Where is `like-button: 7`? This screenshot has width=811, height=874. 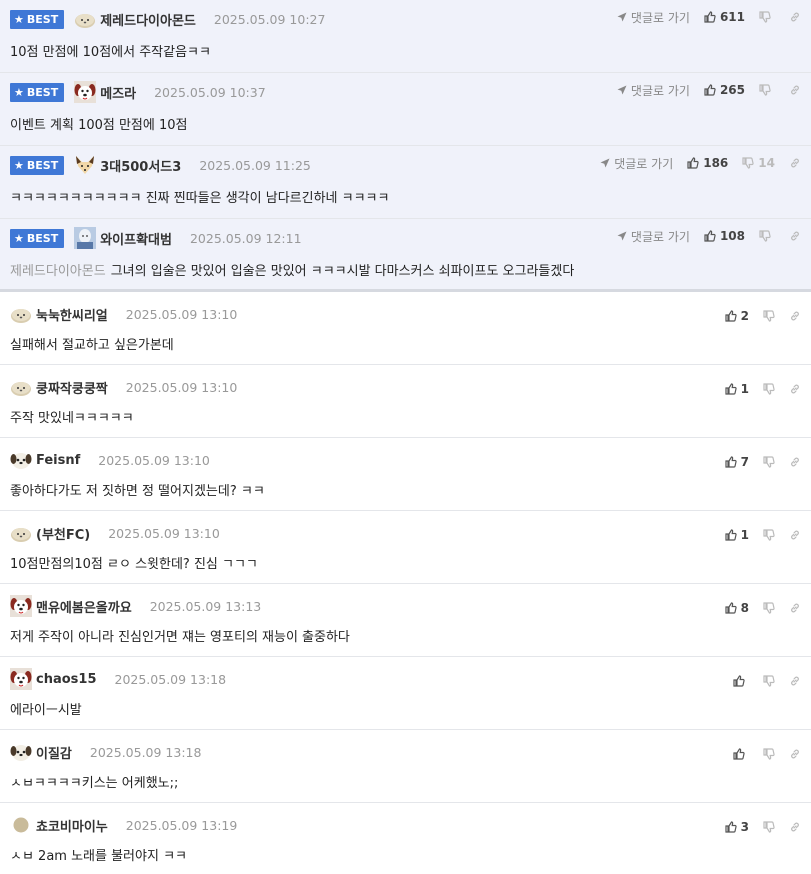
like-button: 7 is located at coordinates (737, 462).